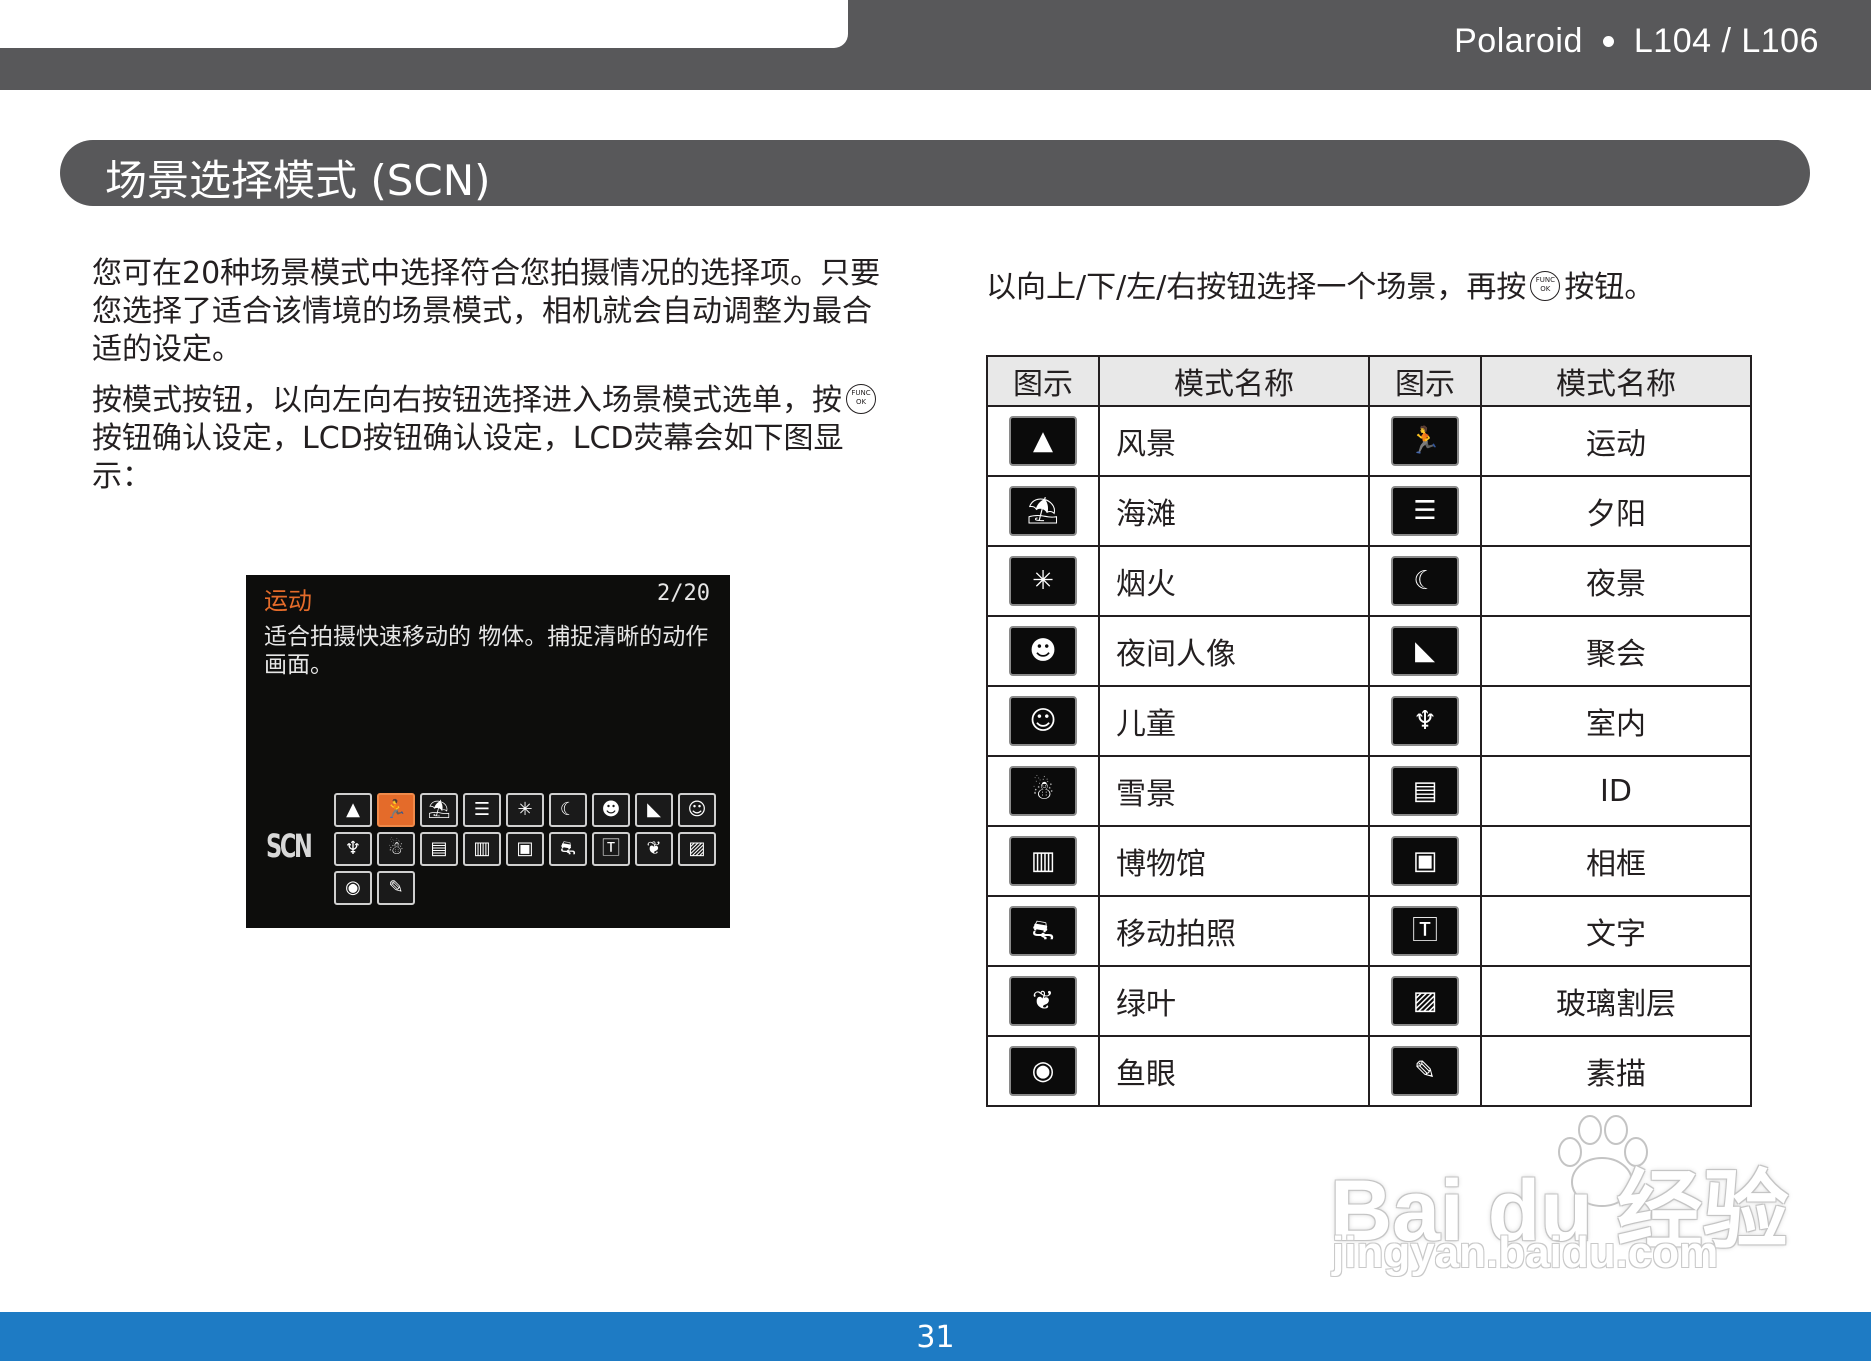  Describe the element at coordinates (1234, 1001) in the screenshot. I see `mode-name-cell: 绿叶` at that location.